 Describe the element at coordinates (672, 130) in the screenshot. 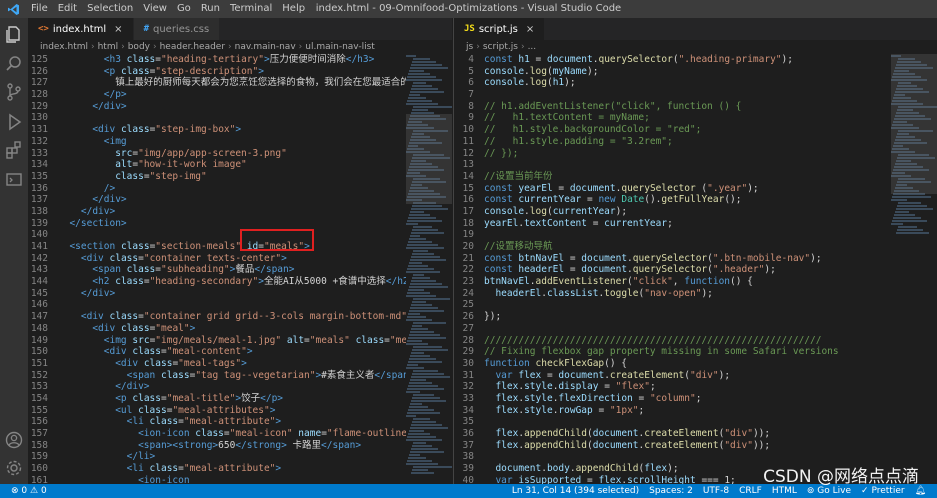

I see `code-line: 10 // h1.style.backgroundColor = "red";` at that location.